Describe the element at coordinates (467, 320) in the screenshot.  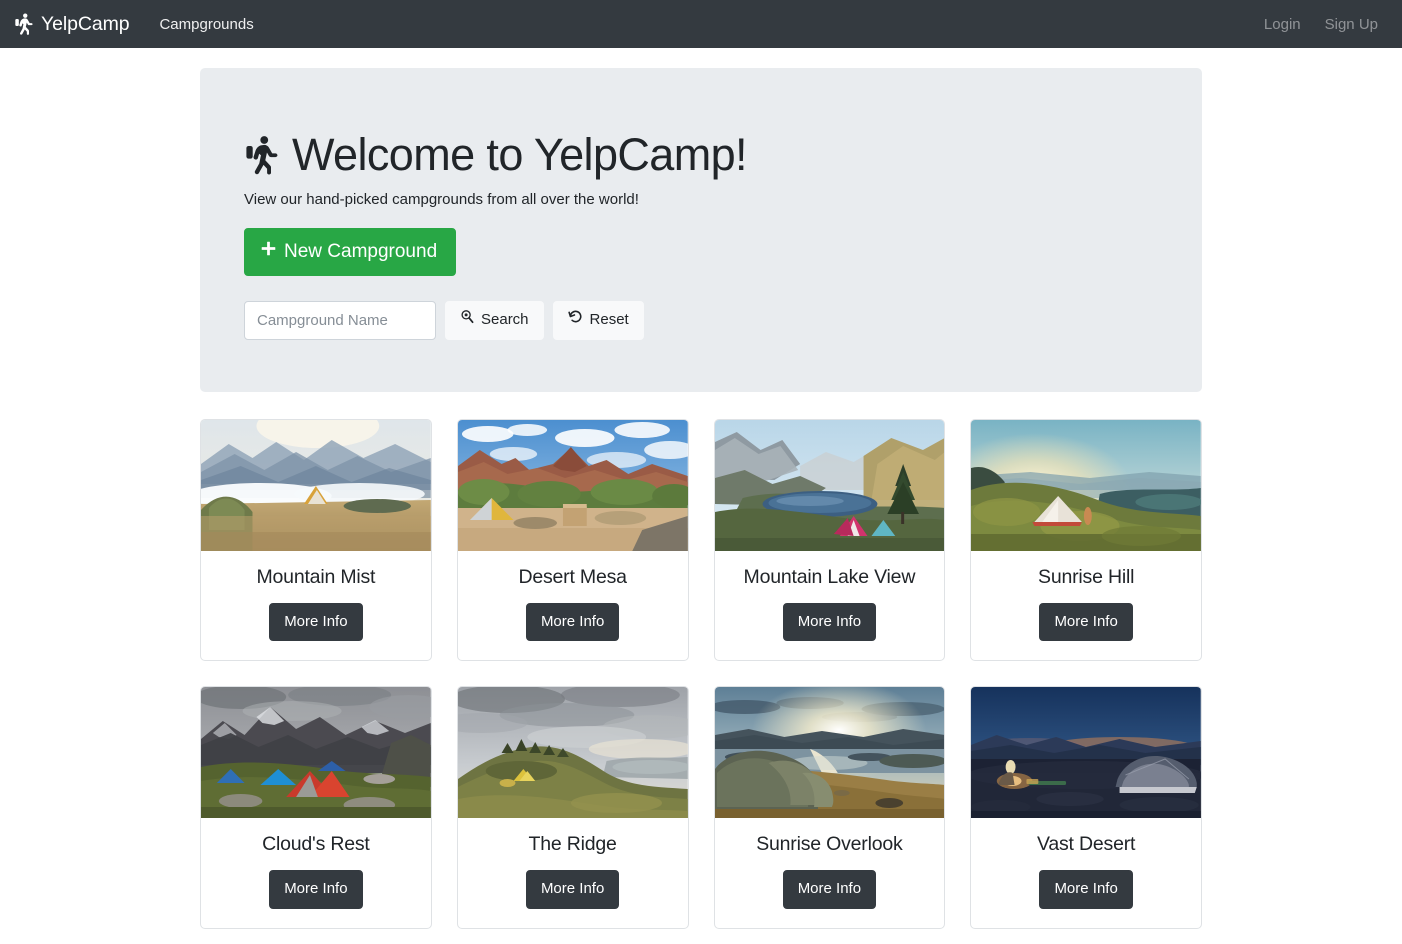
I see `search-location-icon` at that location.